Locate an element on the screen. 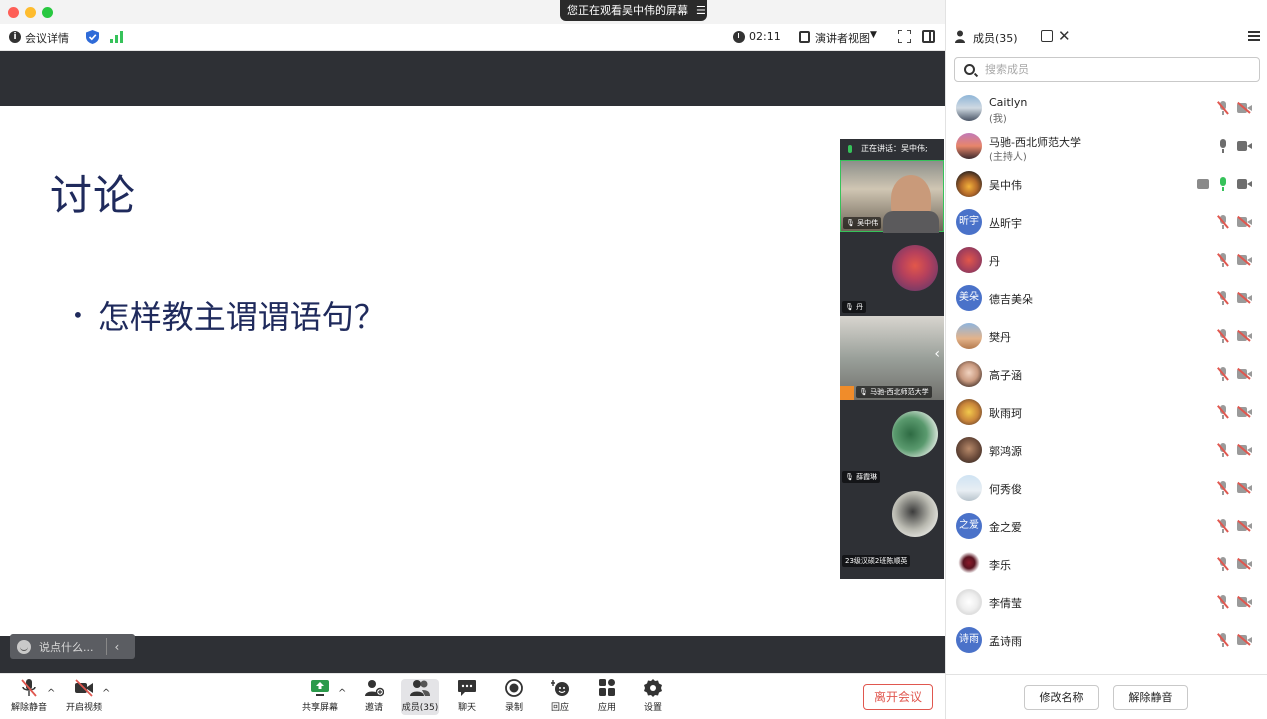 Image resolution: width=1267 pixels, height=719 pixels. meeting-details-link: 会议详情 is located at coordinates (47, 38).